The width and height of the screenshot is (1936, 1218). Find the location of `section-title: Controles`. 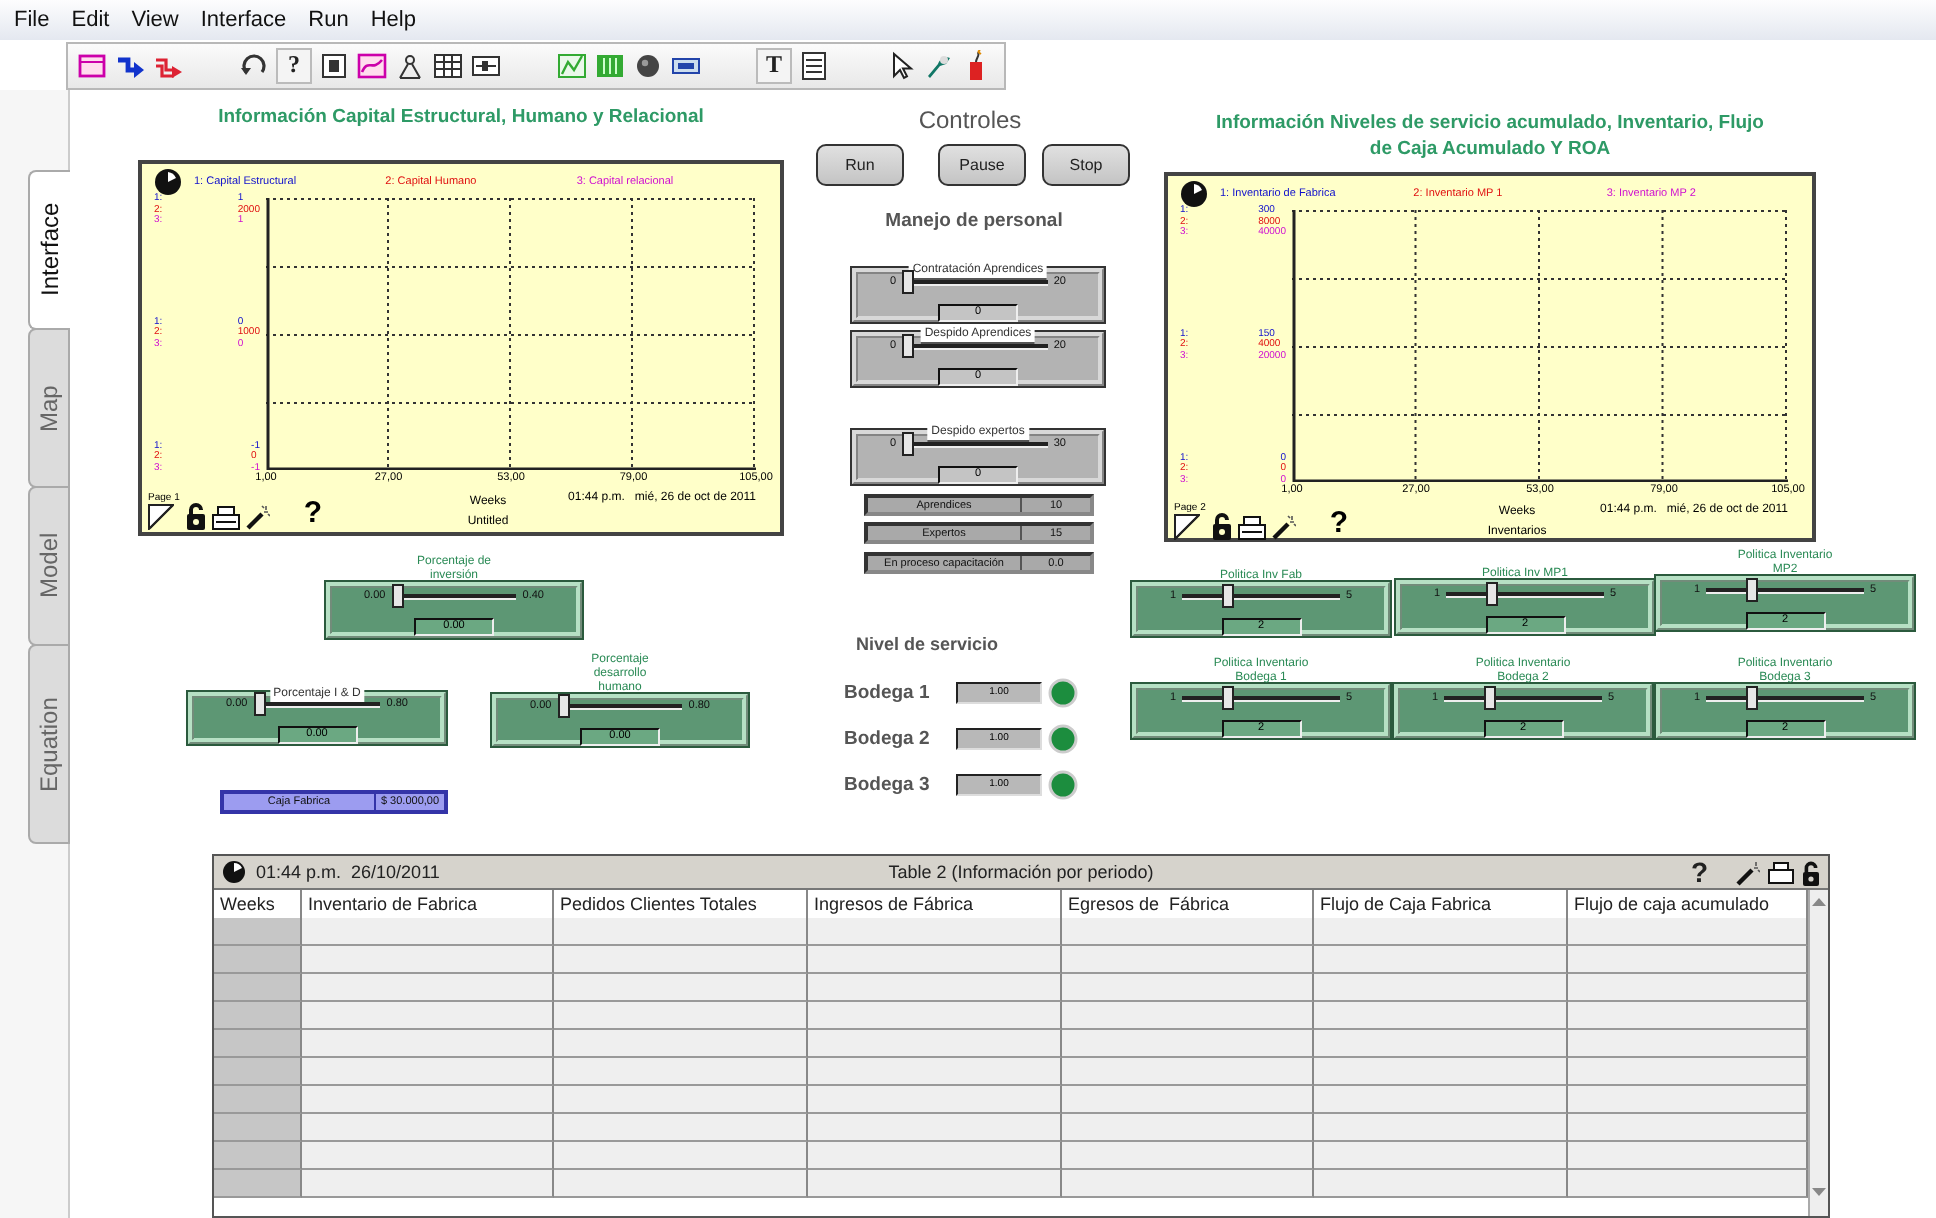

section-title: Controles is located at coordinates (970, 120).